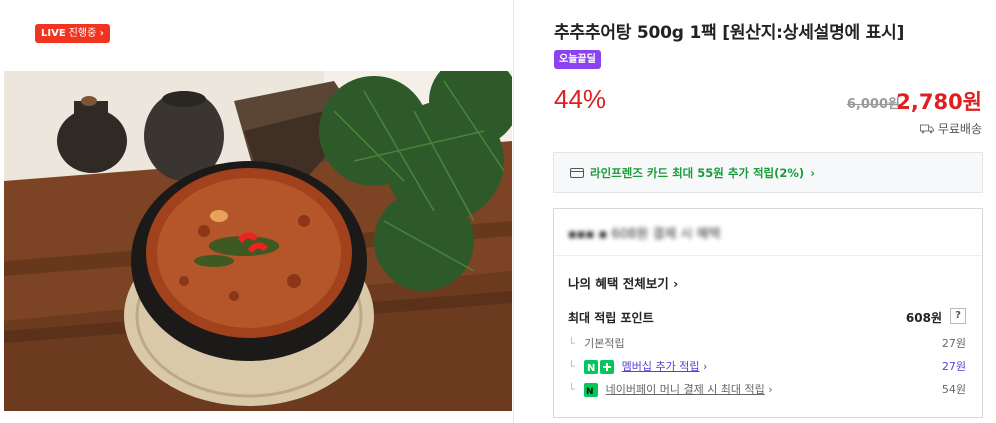 The image size is (996, 423). What do you see at coordinates (618, 283) in the screenshot?
I see `all-benefits-label: 나의 혜택 전체보기` at bounding box center [618, 283].